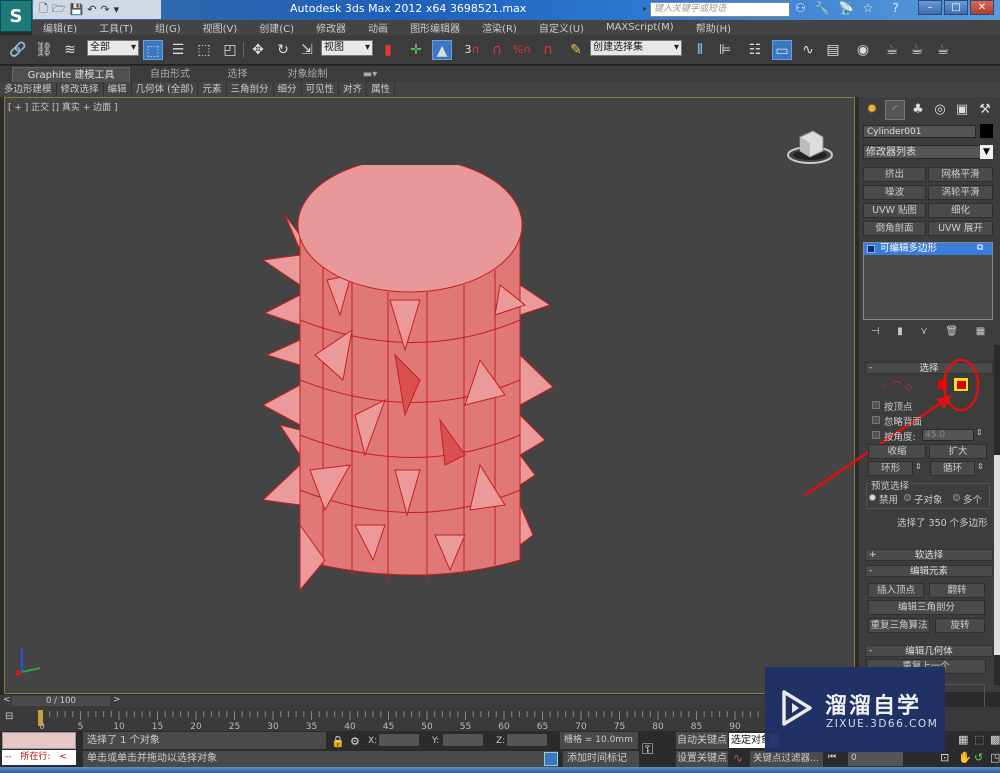  What do you see at coordinates (876, 420) in the screenshot?
I see `ignore-backfacing-checkbox` at bounding box center [876, 420].